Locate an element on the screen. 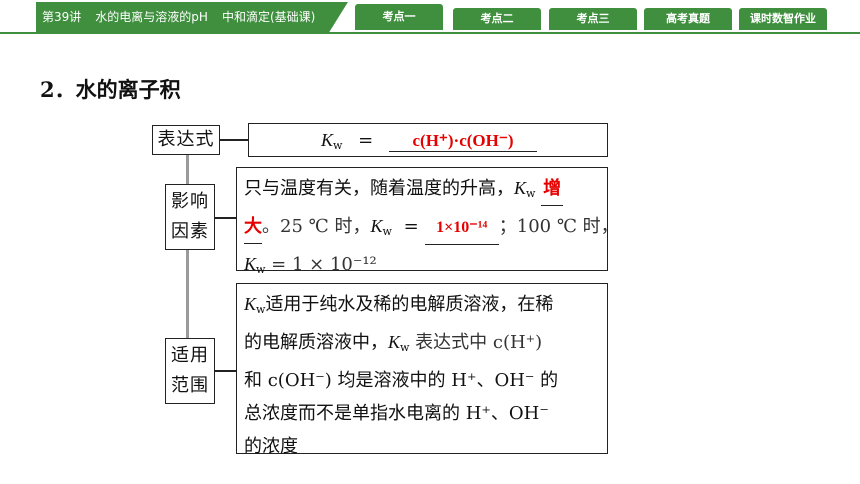  answer-increase-part1: 增 is located at coordinates (552, 188).